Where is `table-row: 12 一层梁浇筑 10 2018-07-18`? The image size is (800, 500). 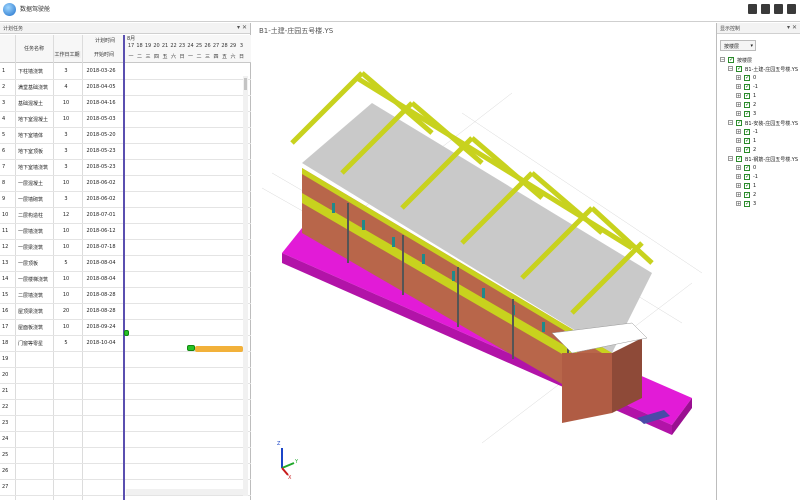 table-row: 12 一层梁浇筑 10 2018-07-18 is located at coordinates (125, 248).